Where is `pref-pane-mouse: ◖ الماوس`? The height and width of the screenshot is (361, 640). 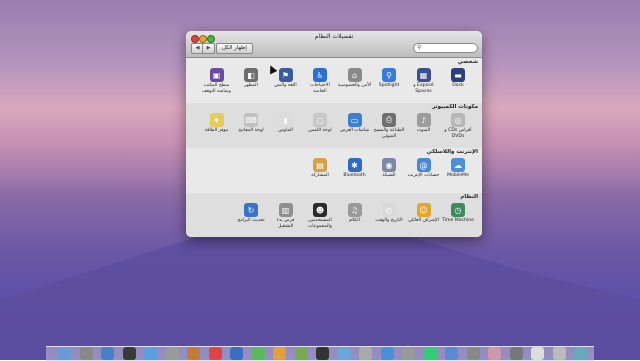
pref-pane-mouse: ◖ الماوس is located at coordinates (286, 123).